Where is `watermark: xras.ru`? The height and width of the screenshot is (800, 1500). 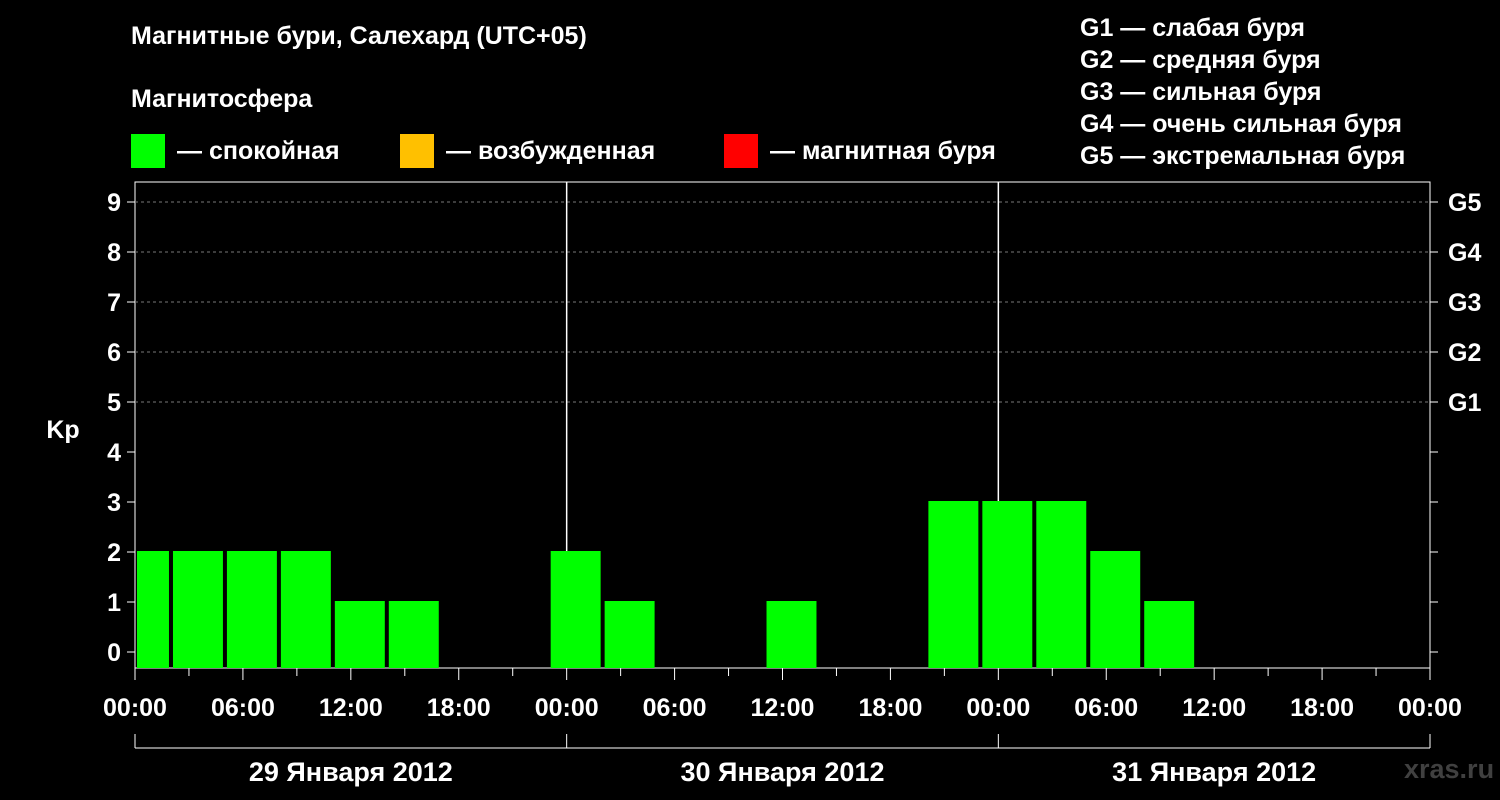
watermark: xras.ru is located at coordinates (1449, 769).